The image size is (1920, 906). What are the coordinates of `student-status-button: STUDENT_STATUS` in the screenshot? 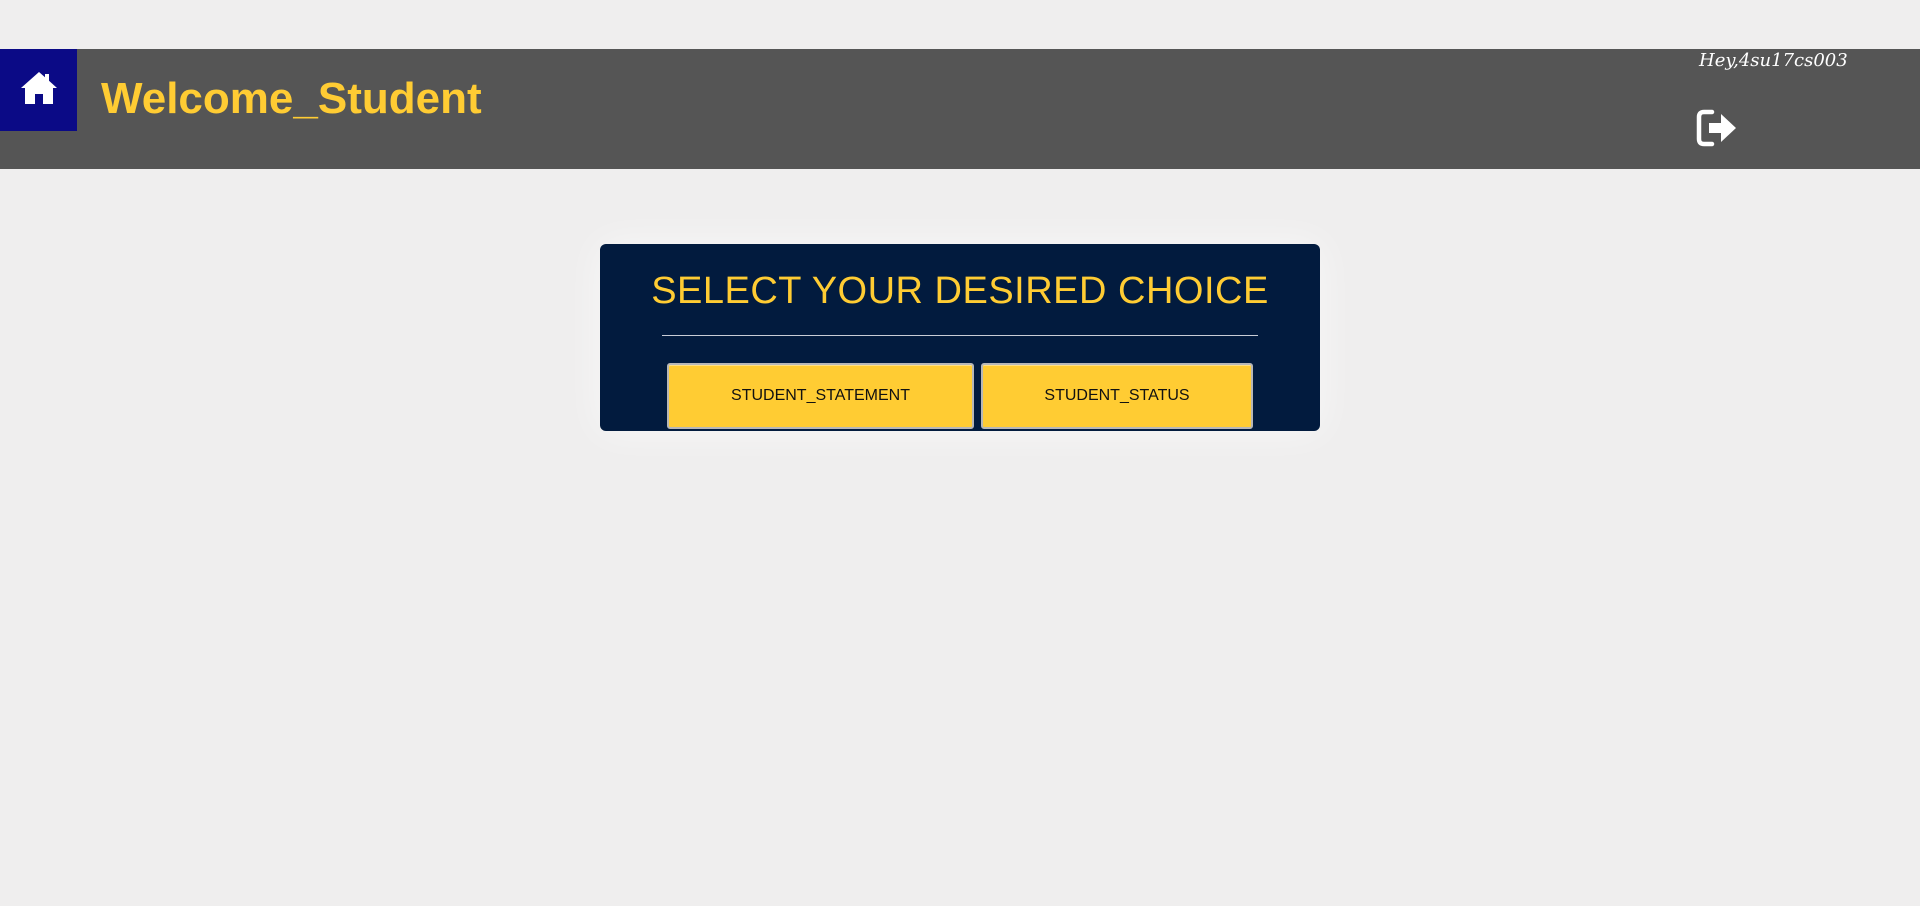 It's located at (1117, 396).